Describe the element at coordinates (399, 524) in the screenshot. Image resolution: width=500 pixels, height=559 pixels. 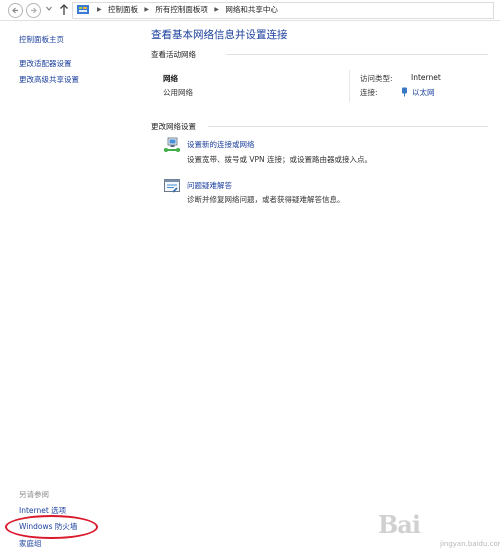
I see `baidu-watermark: Bai` at that location.